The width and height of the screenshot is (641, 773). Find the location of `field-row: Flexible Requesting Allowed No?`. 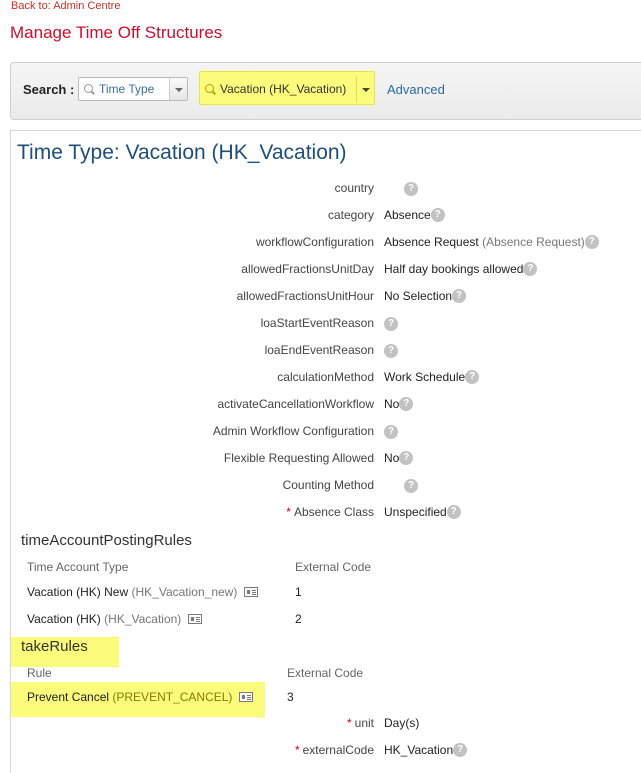

field-row: Flexible Requesting Allowed No? is located at coordinates (326, 460).